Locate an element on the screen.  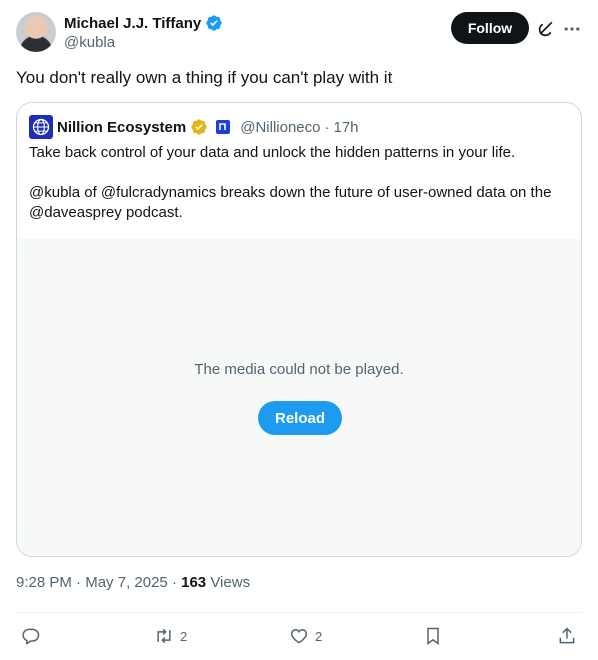
reply-icon is located at coordinates (31, 636).